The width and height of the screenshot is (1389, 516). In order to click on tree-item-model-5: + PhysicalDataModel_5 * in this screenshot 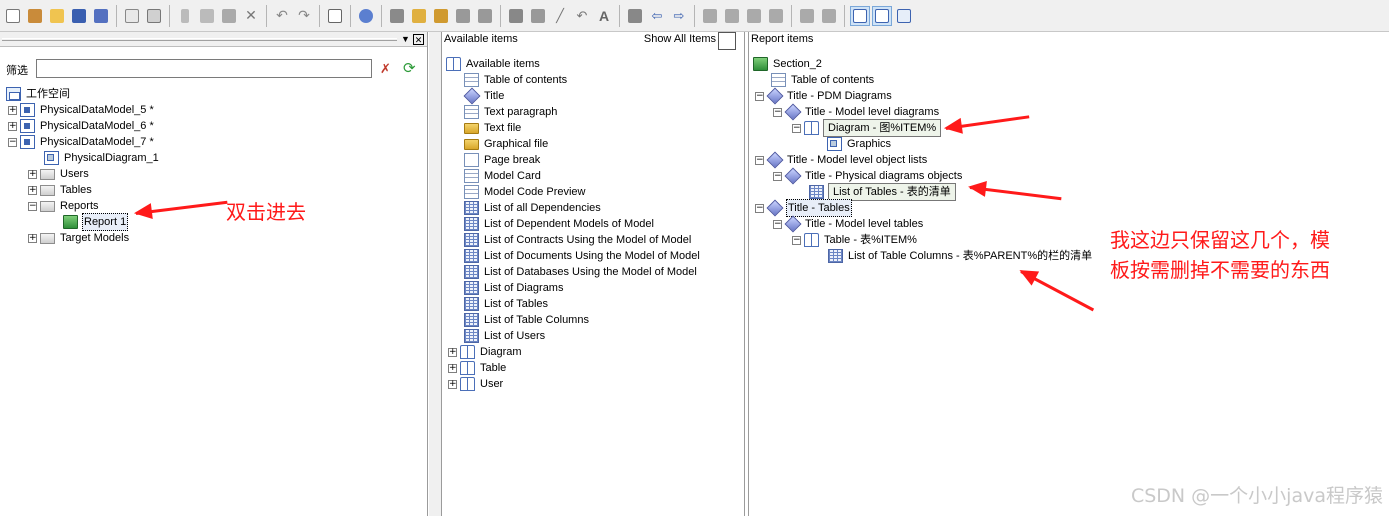, I will do `click(81, 110)`.